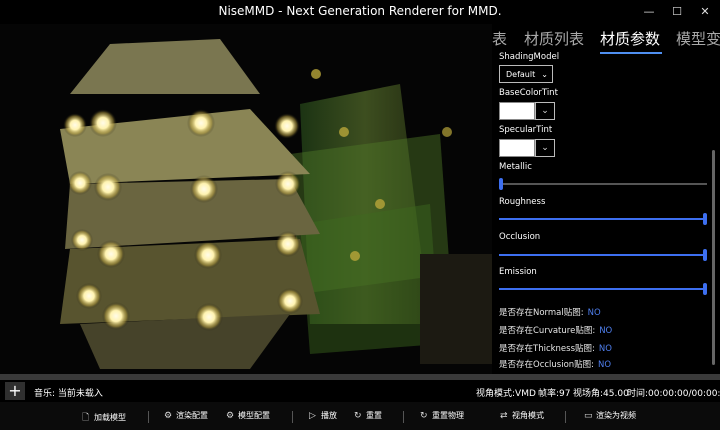  Describe the element at coordinates (86, 418) in the screenshot. I see `file-icon: 🗋` at that location.